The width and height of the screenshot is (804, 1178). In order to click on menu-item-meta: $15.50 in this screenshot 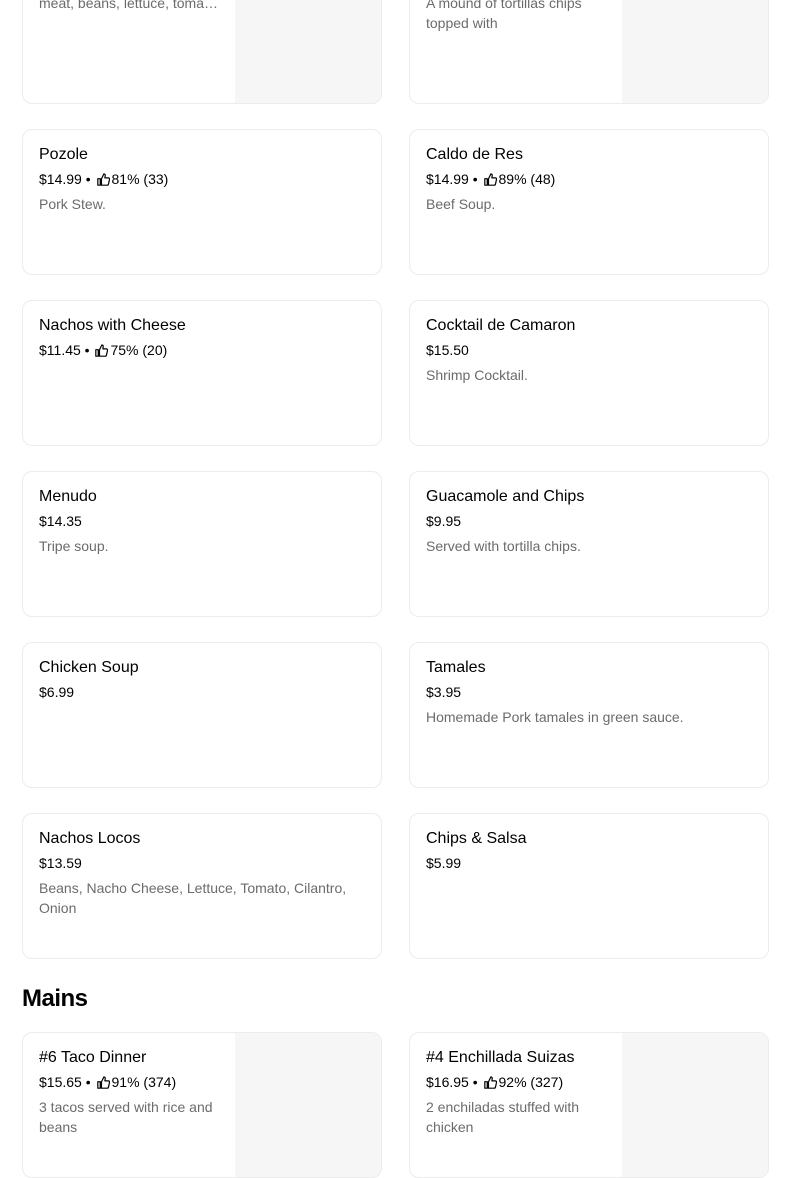, I will do `click(589, 350)`.